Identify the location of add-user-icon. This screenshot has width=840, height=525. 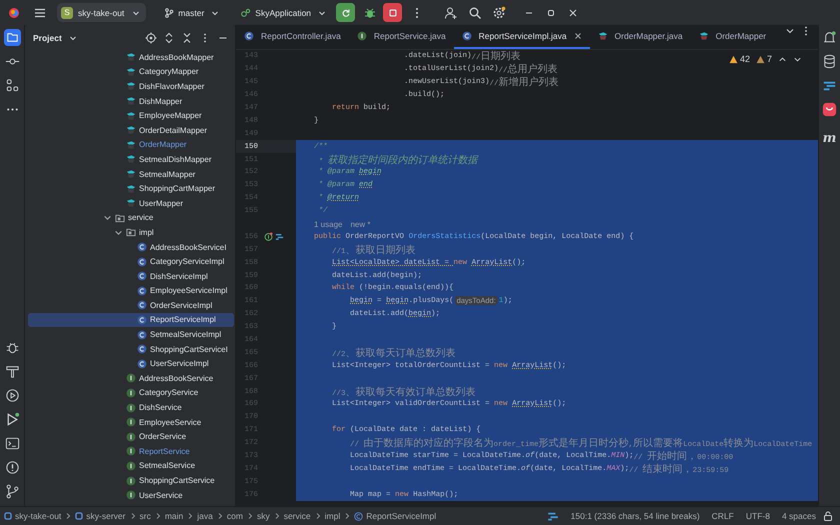
(451, 13).